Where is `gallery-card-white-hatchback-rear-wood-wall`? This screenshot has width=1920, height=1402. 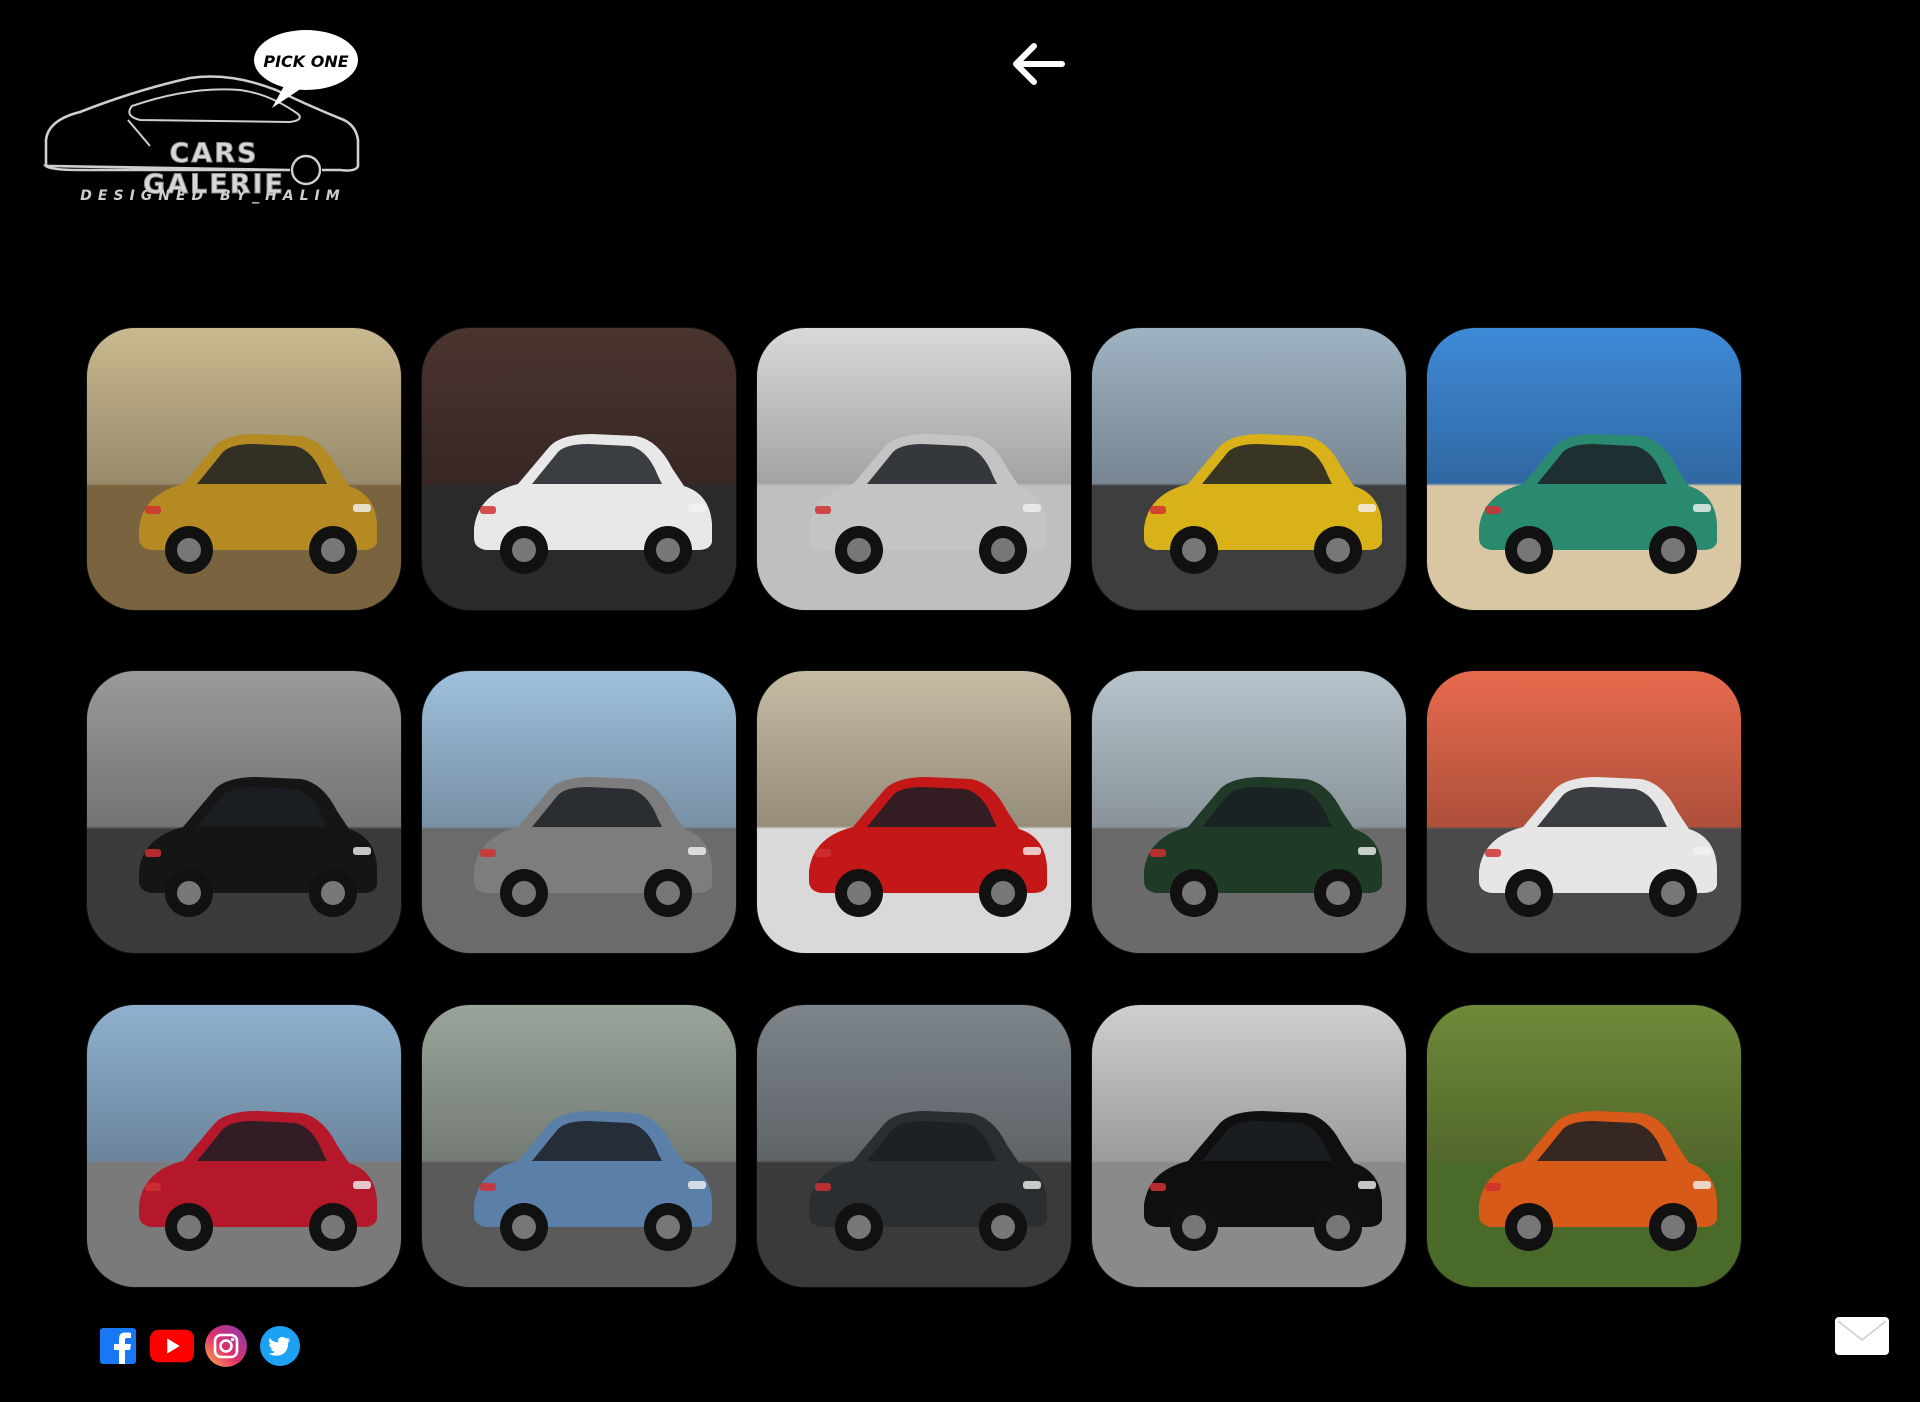
gallery-card-white-hatchback-rear-wood-wall is located at coordinates (579, 469).